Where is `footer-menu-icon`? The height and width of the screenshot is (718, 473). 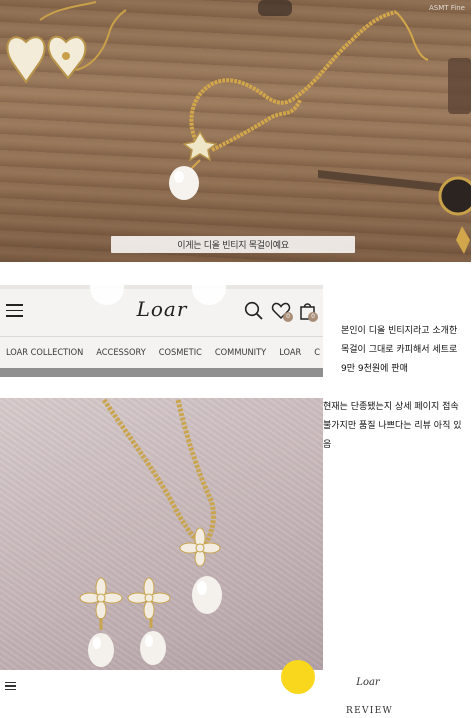 footer-menu-icon is located at coordinates (10, 686).